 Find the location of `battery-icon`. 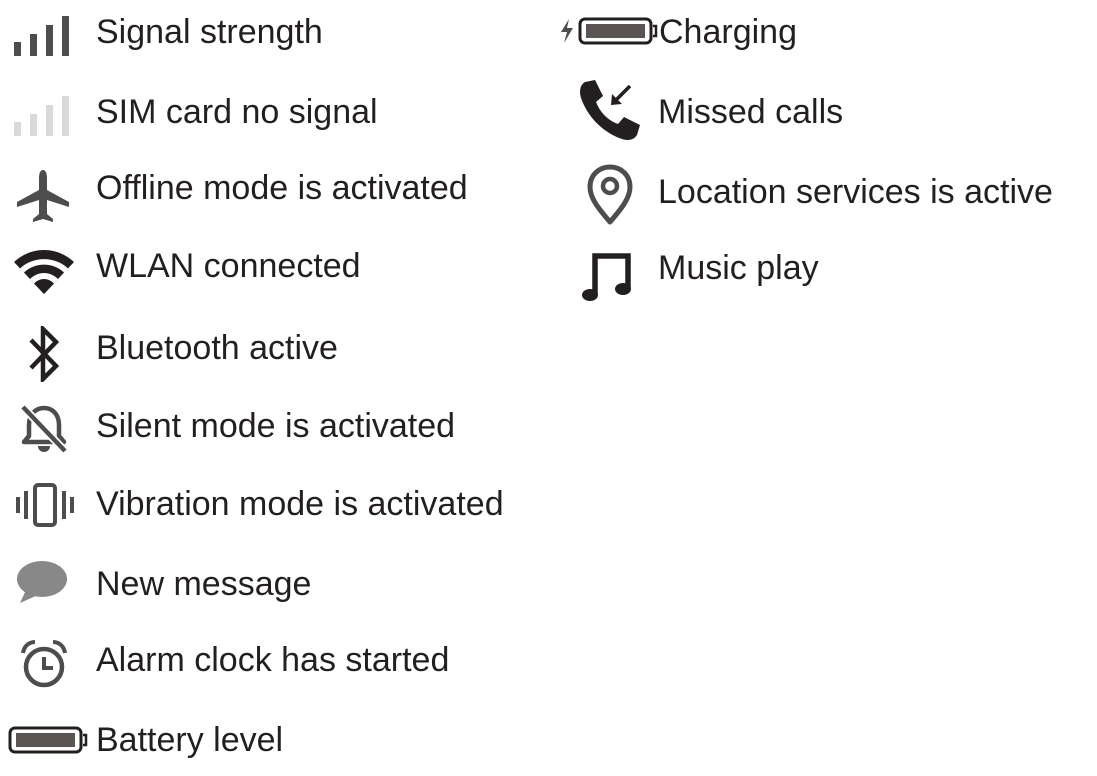

battery-icon is located at coordinates (48, 740).